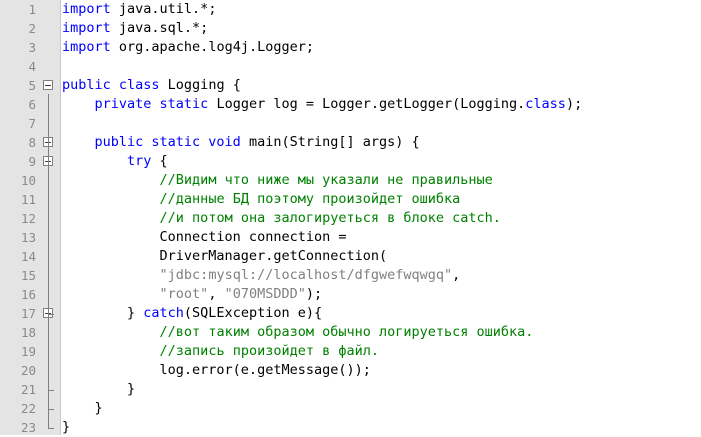 The height and width of the screenshot is (437, 701). What do you see at coordinates (261, 199) in the screenshot?
I see `code-text: //данные БД поэтому произойдет ошибка` at bounding box center [261, 199].